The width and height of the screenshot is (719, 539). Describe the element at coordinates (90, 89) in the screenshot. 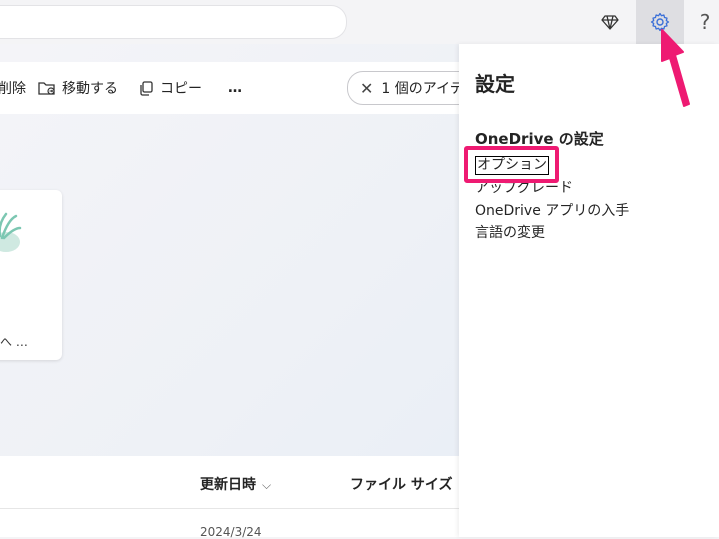

I see `move-label: 移動する` at that location.